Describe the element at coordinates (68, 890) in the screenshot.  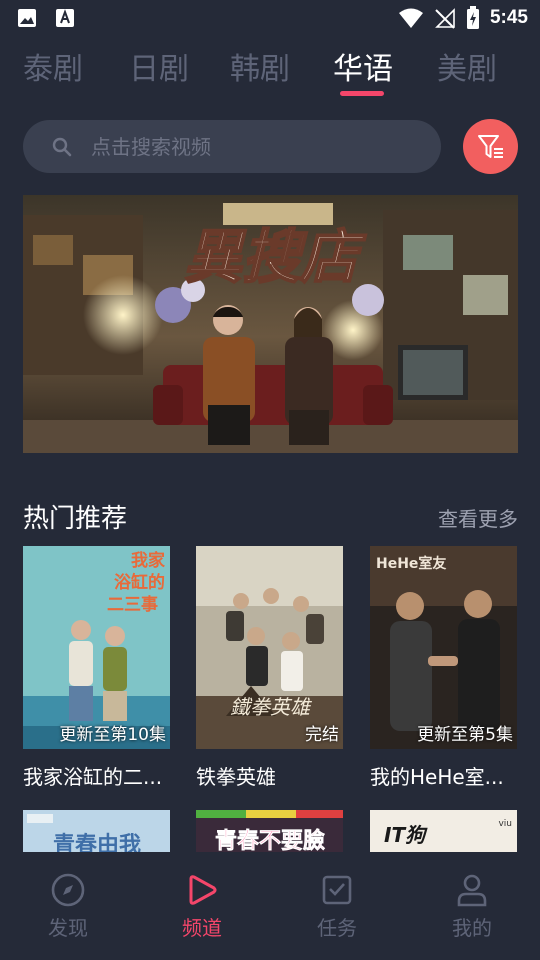
I see `compass-icon` at that location.